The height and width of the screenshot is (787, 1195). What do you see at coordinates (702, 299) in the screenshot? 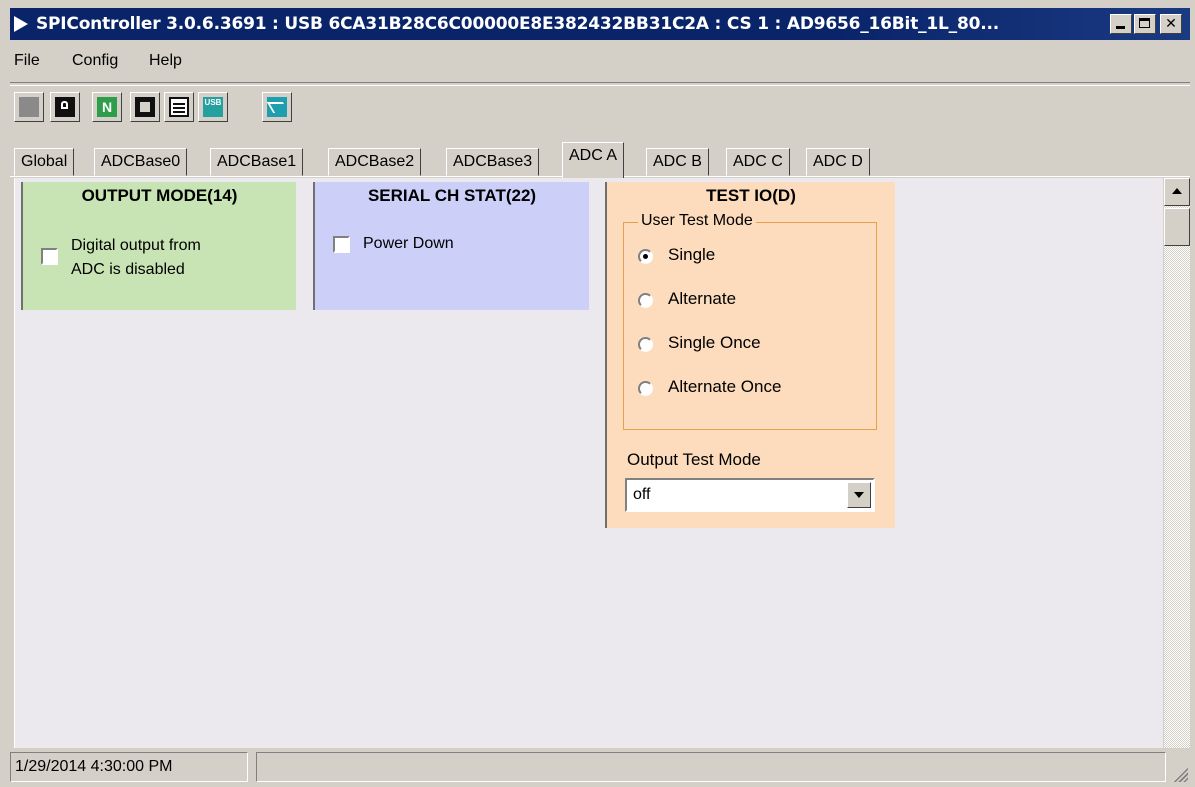
I see `radio-alternate-label: Alternate` at bounding box center [702, 299].